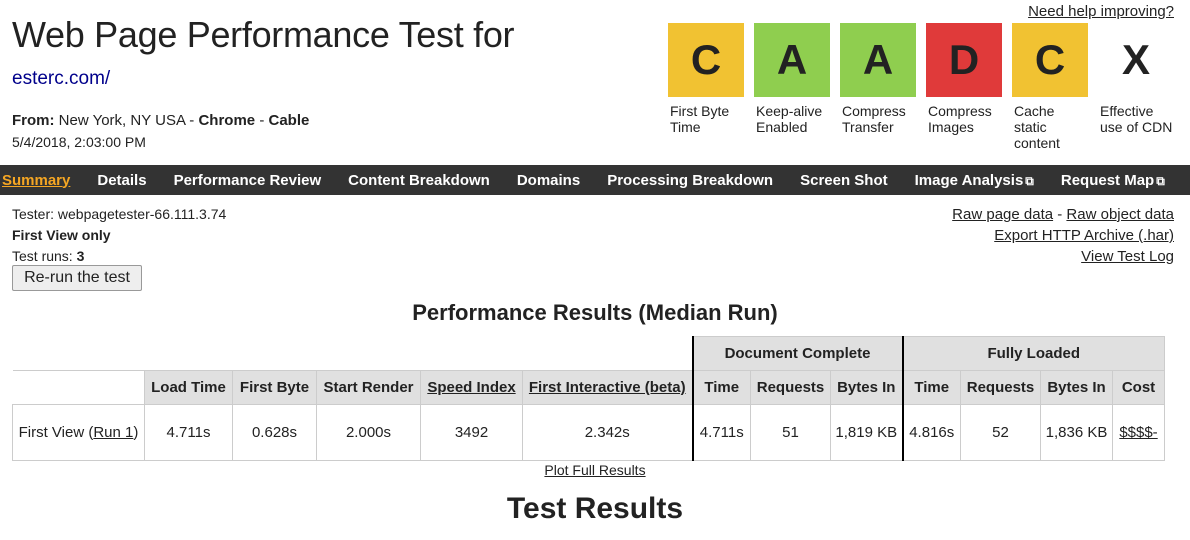 This screenshot has width=1190, height=540. I want to click on row-label-text: First View (, so click(56, 432).